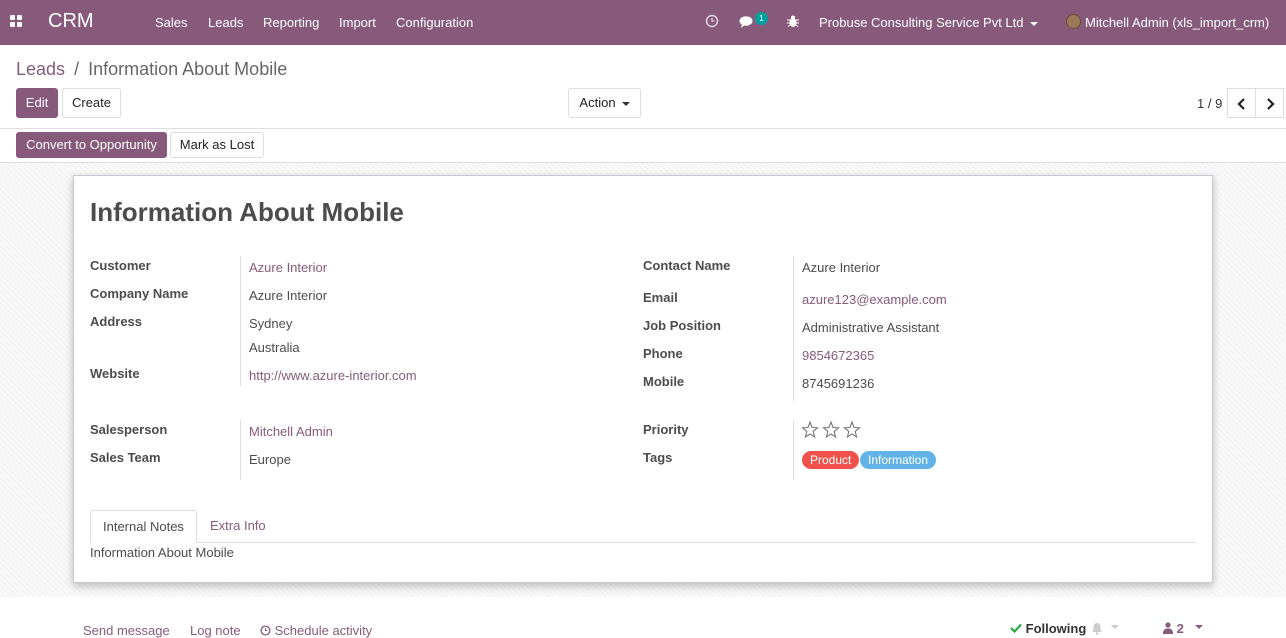 The height and width of the screenshot is (638, 1286). What do you see at coordinates (91, 145) in the screenshot?
I see `convert-to-opportunity-button: Convert to Opportunity` at bounding box center [91, 145].